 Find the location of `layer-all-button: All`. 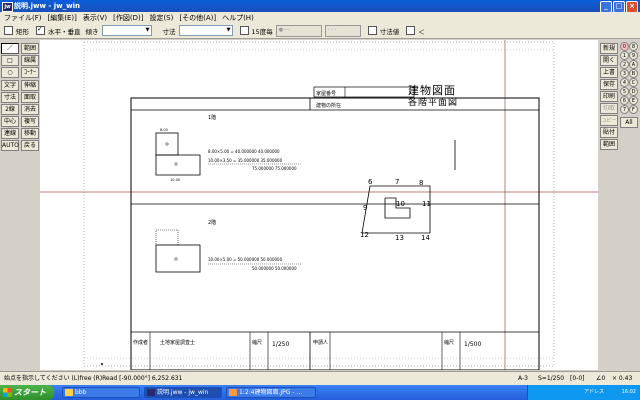

layer-all-button: All is located at coordinates (629, 122).